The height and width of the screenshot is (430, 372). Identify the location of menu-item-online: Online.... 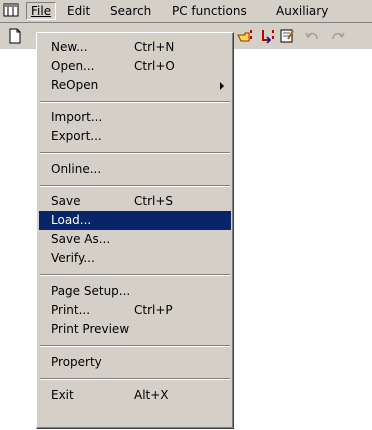
(135, 169).